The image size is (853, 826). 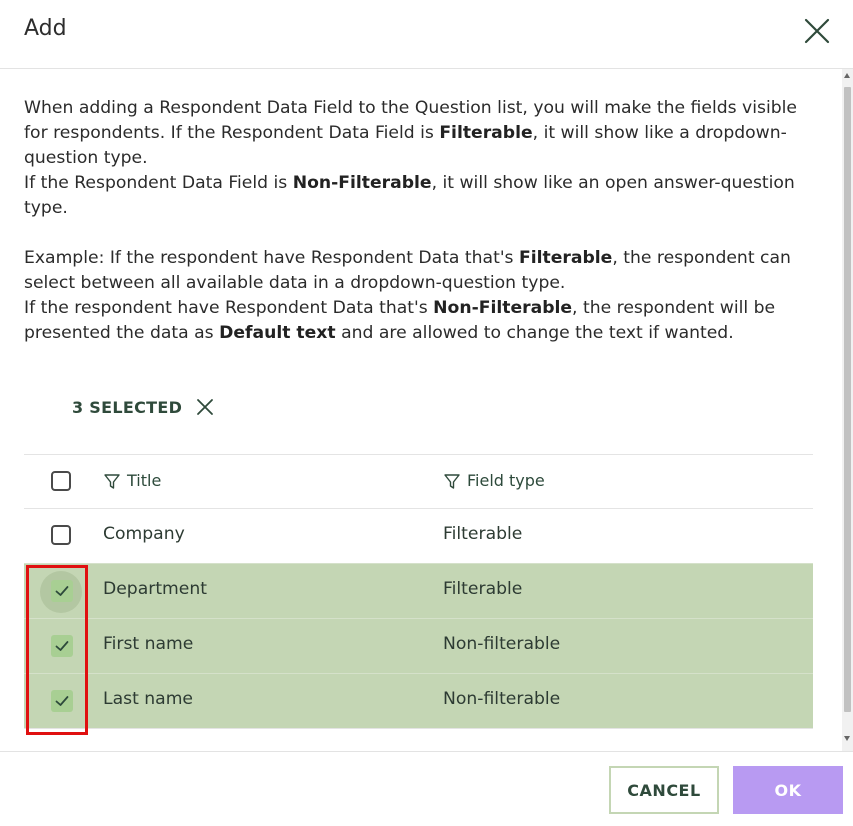 What do you see at coordinates (144, 534) in the screenshot?
I see `cell-title: Company` at bounding box center [144, 534].